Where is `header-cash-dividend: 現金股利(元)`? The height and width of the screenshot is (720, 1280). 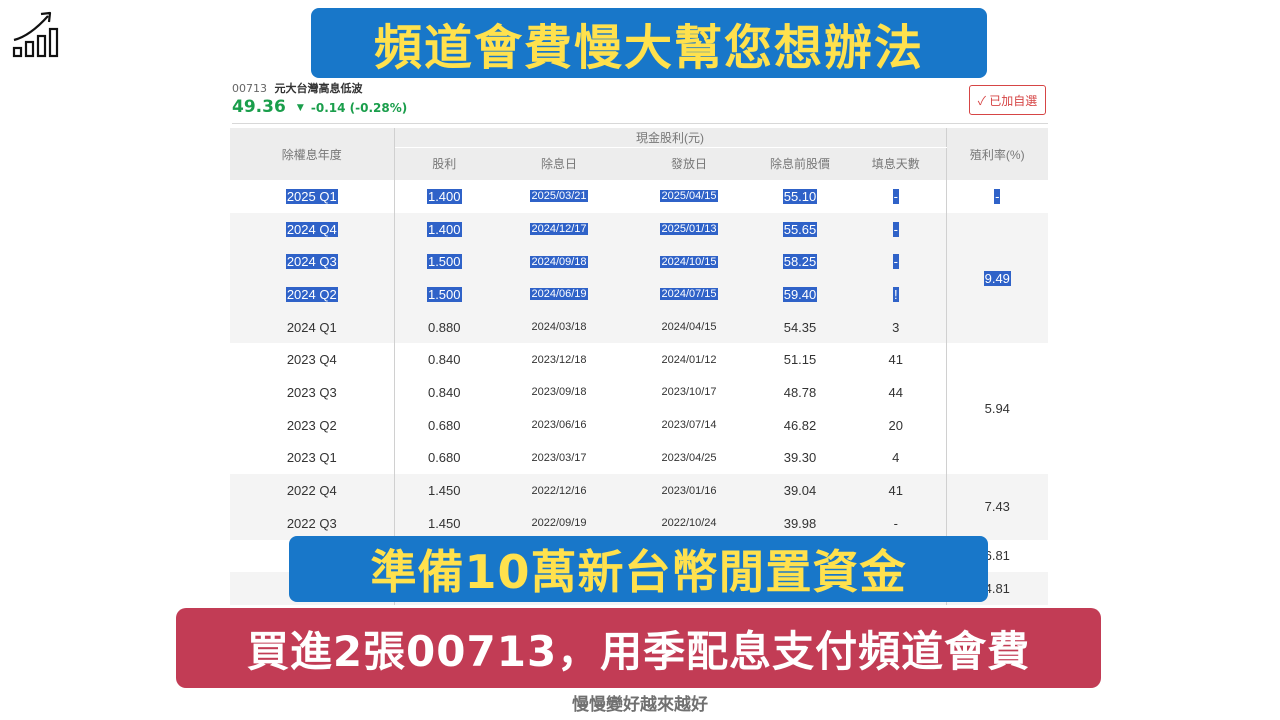 header-cash-dividend: 現金股利(元) is located at coordinates (670, 138).